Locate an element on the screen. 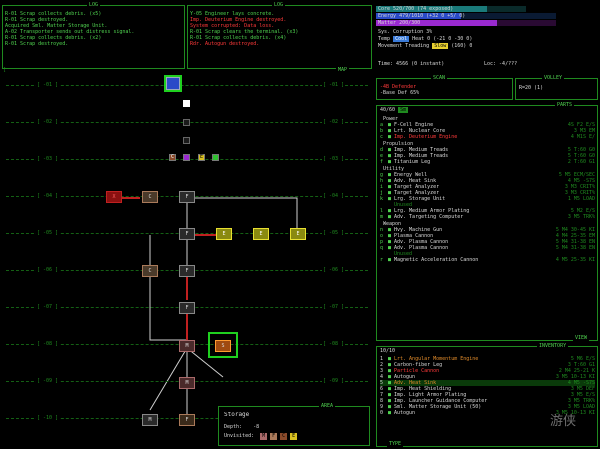  scan-panel: SCAN -4B Defender -Base Def 65% is located at coordinates (444, 88).